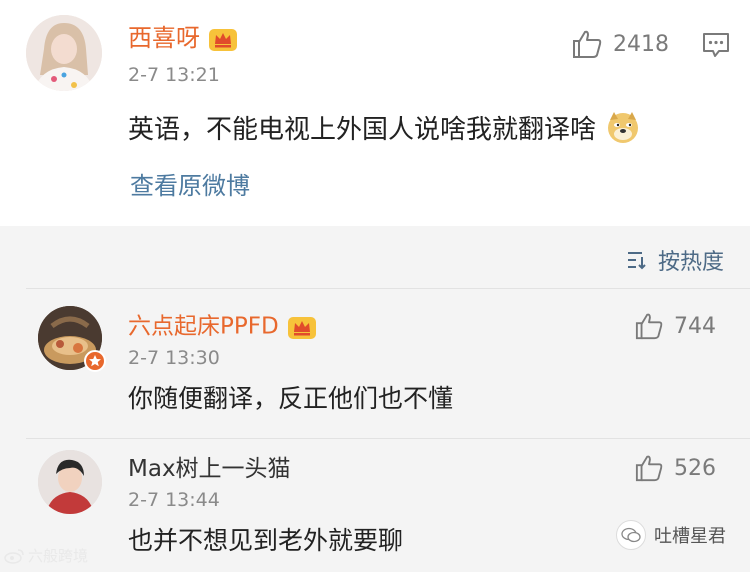  I want to click on post-author-avatar, so click(64, 53).